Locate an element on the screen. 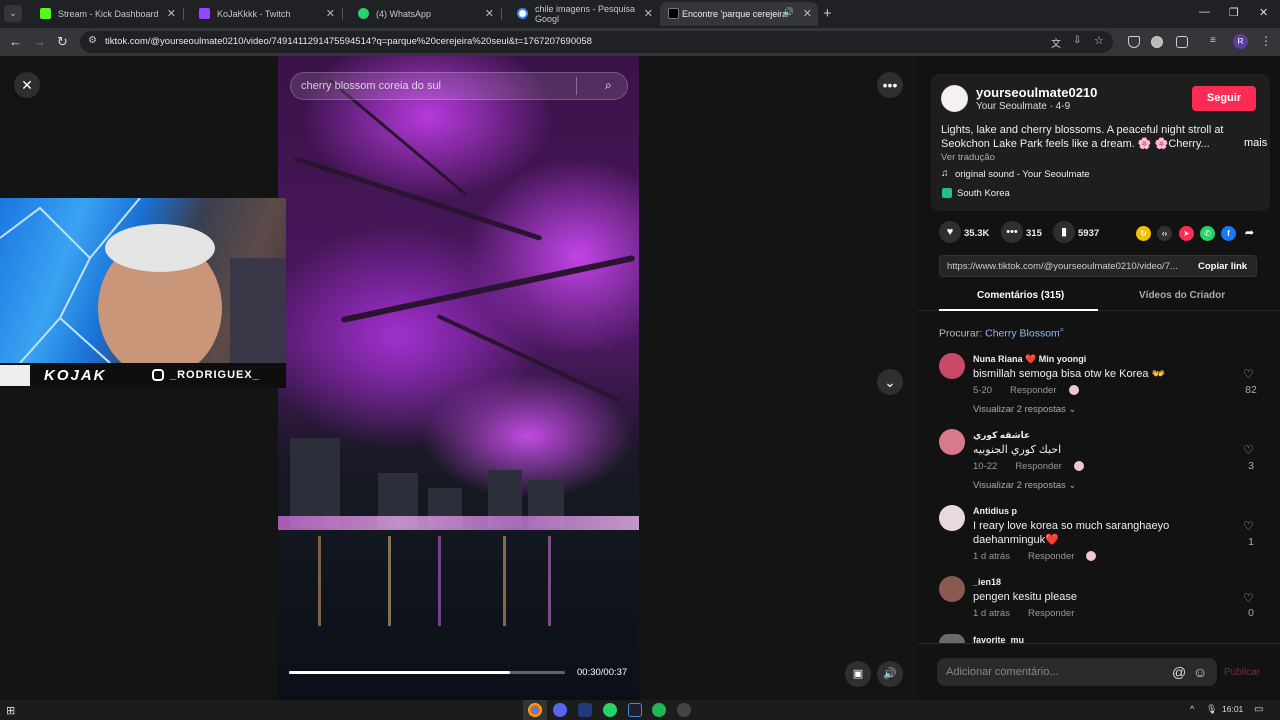 The width and height of the screenshot is (1280, 720). site-info-icon: ⚙ is located at coordinates (92, 40).